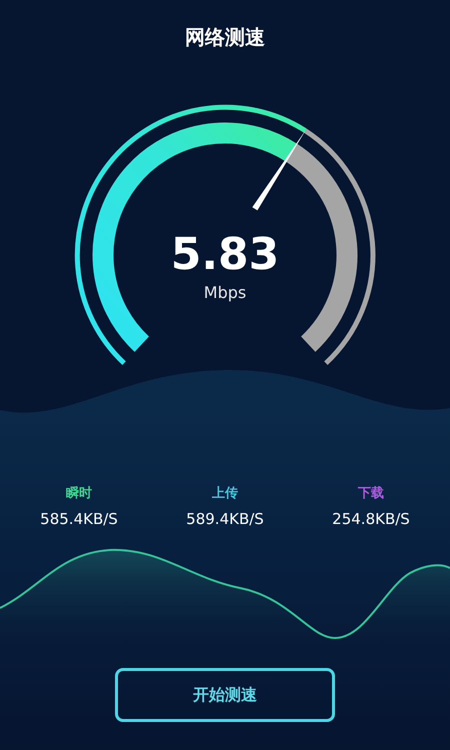 This screenshot has height=750, width=450. I want to click on stat-value: 585.4KB/S, so click(79, 519).